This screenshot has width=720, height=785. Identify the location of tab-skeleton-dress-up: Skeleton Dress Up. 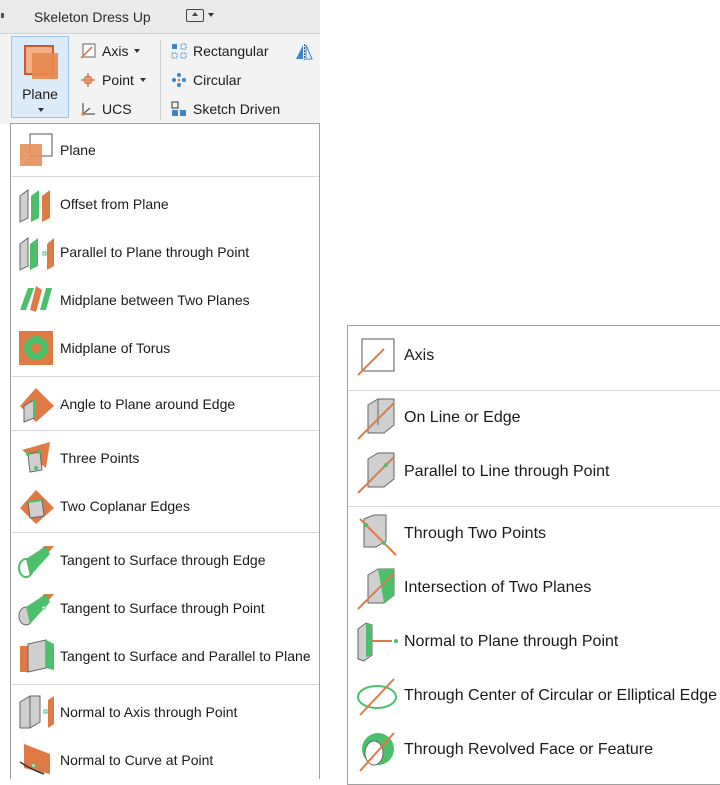
(92, 17).